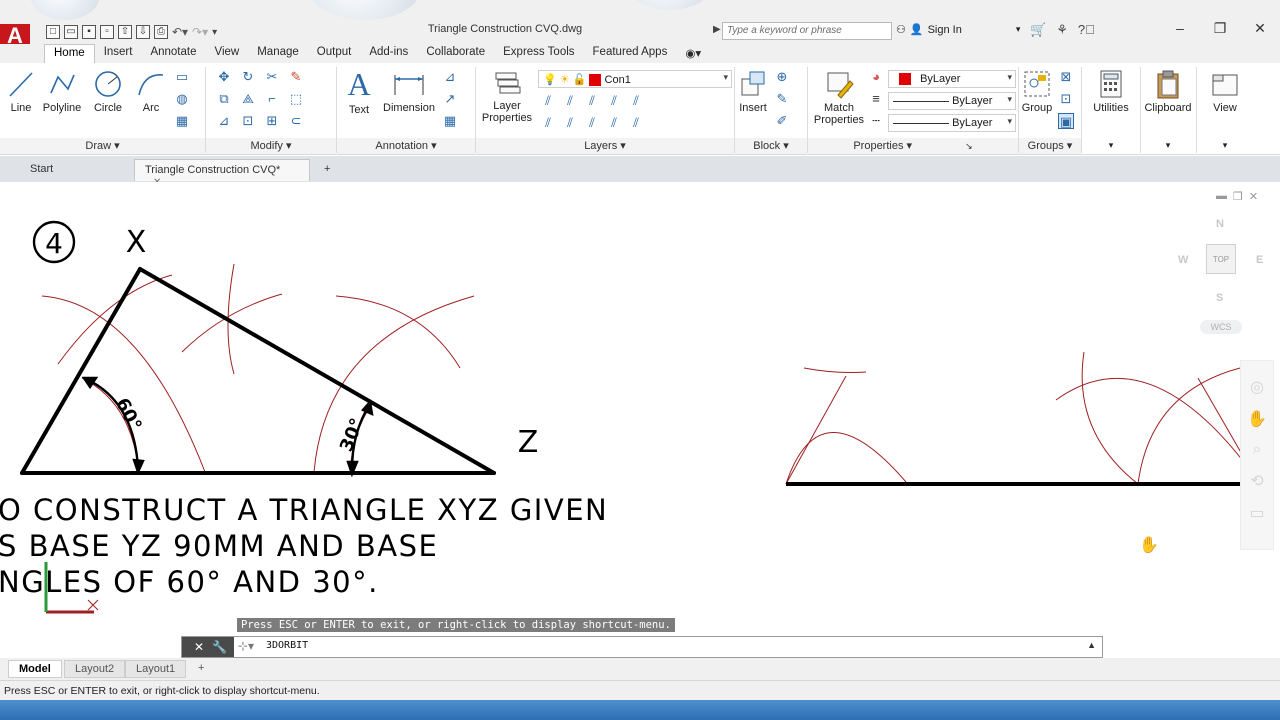 The image size is (1280, 720). What do you see at coordinates (782, 77) in the screenshot?
I see `create-block-icon: ⊕` at bounding box center [782, 77].